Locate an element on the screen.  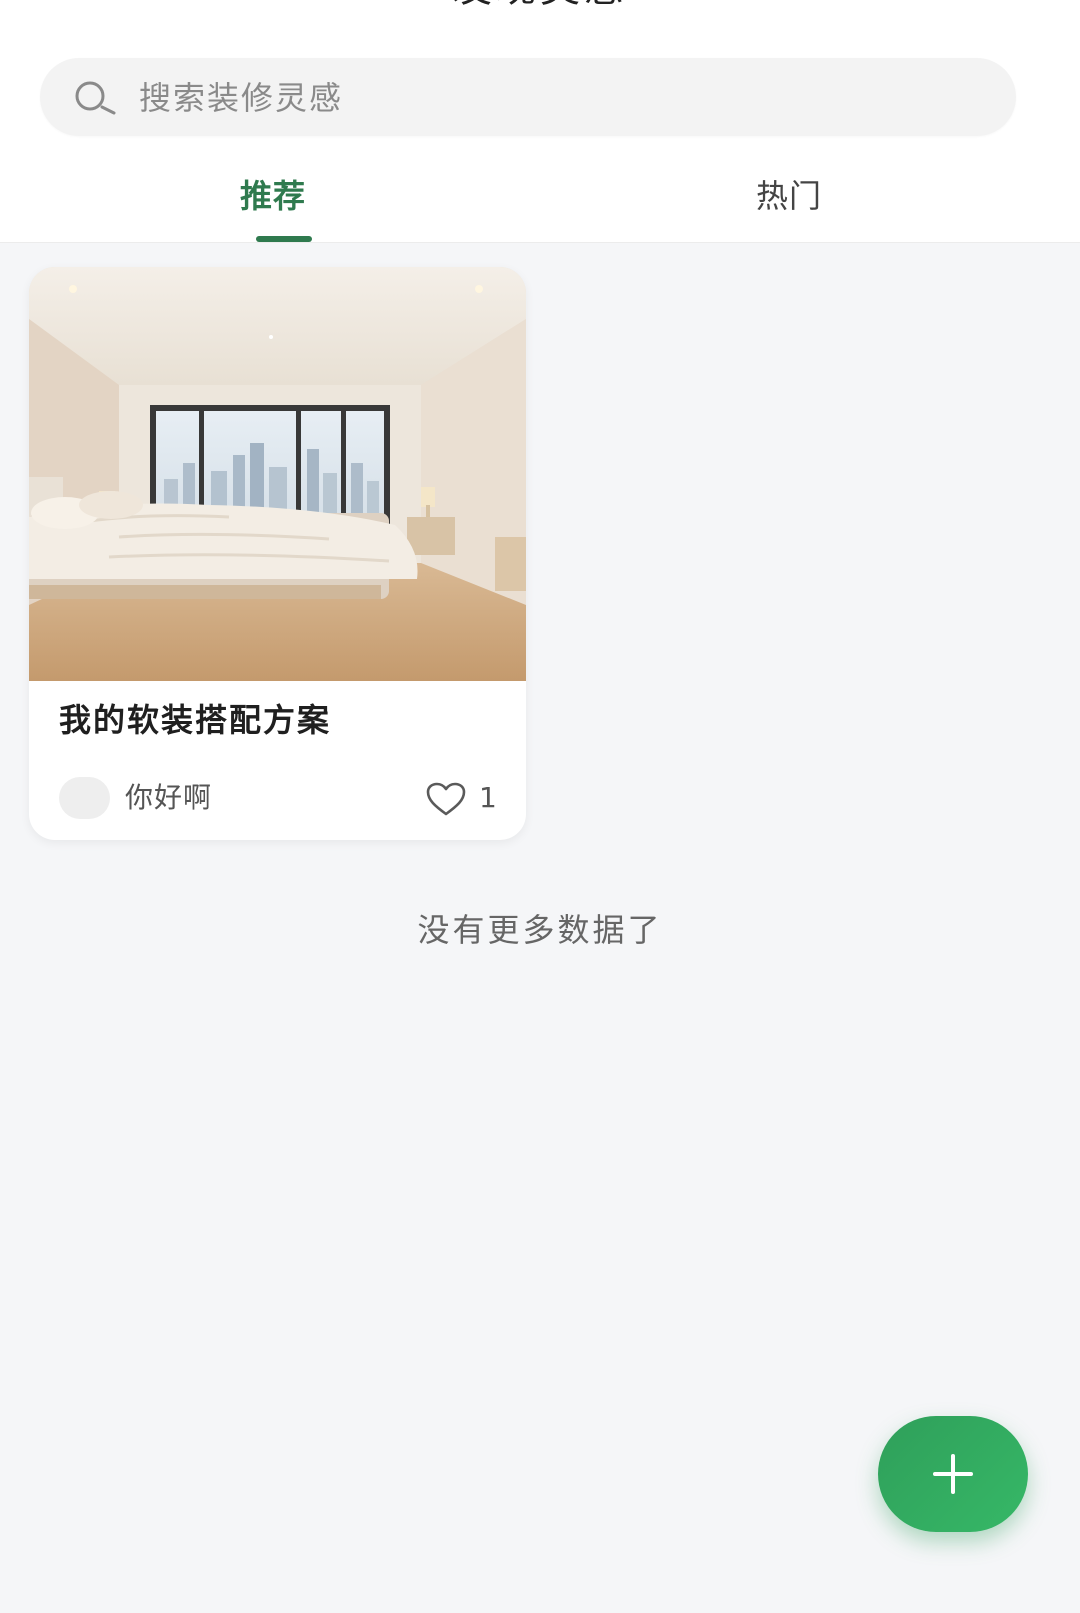
card-title: 我的软装搭配方案 is located at coordinates (195, 720).